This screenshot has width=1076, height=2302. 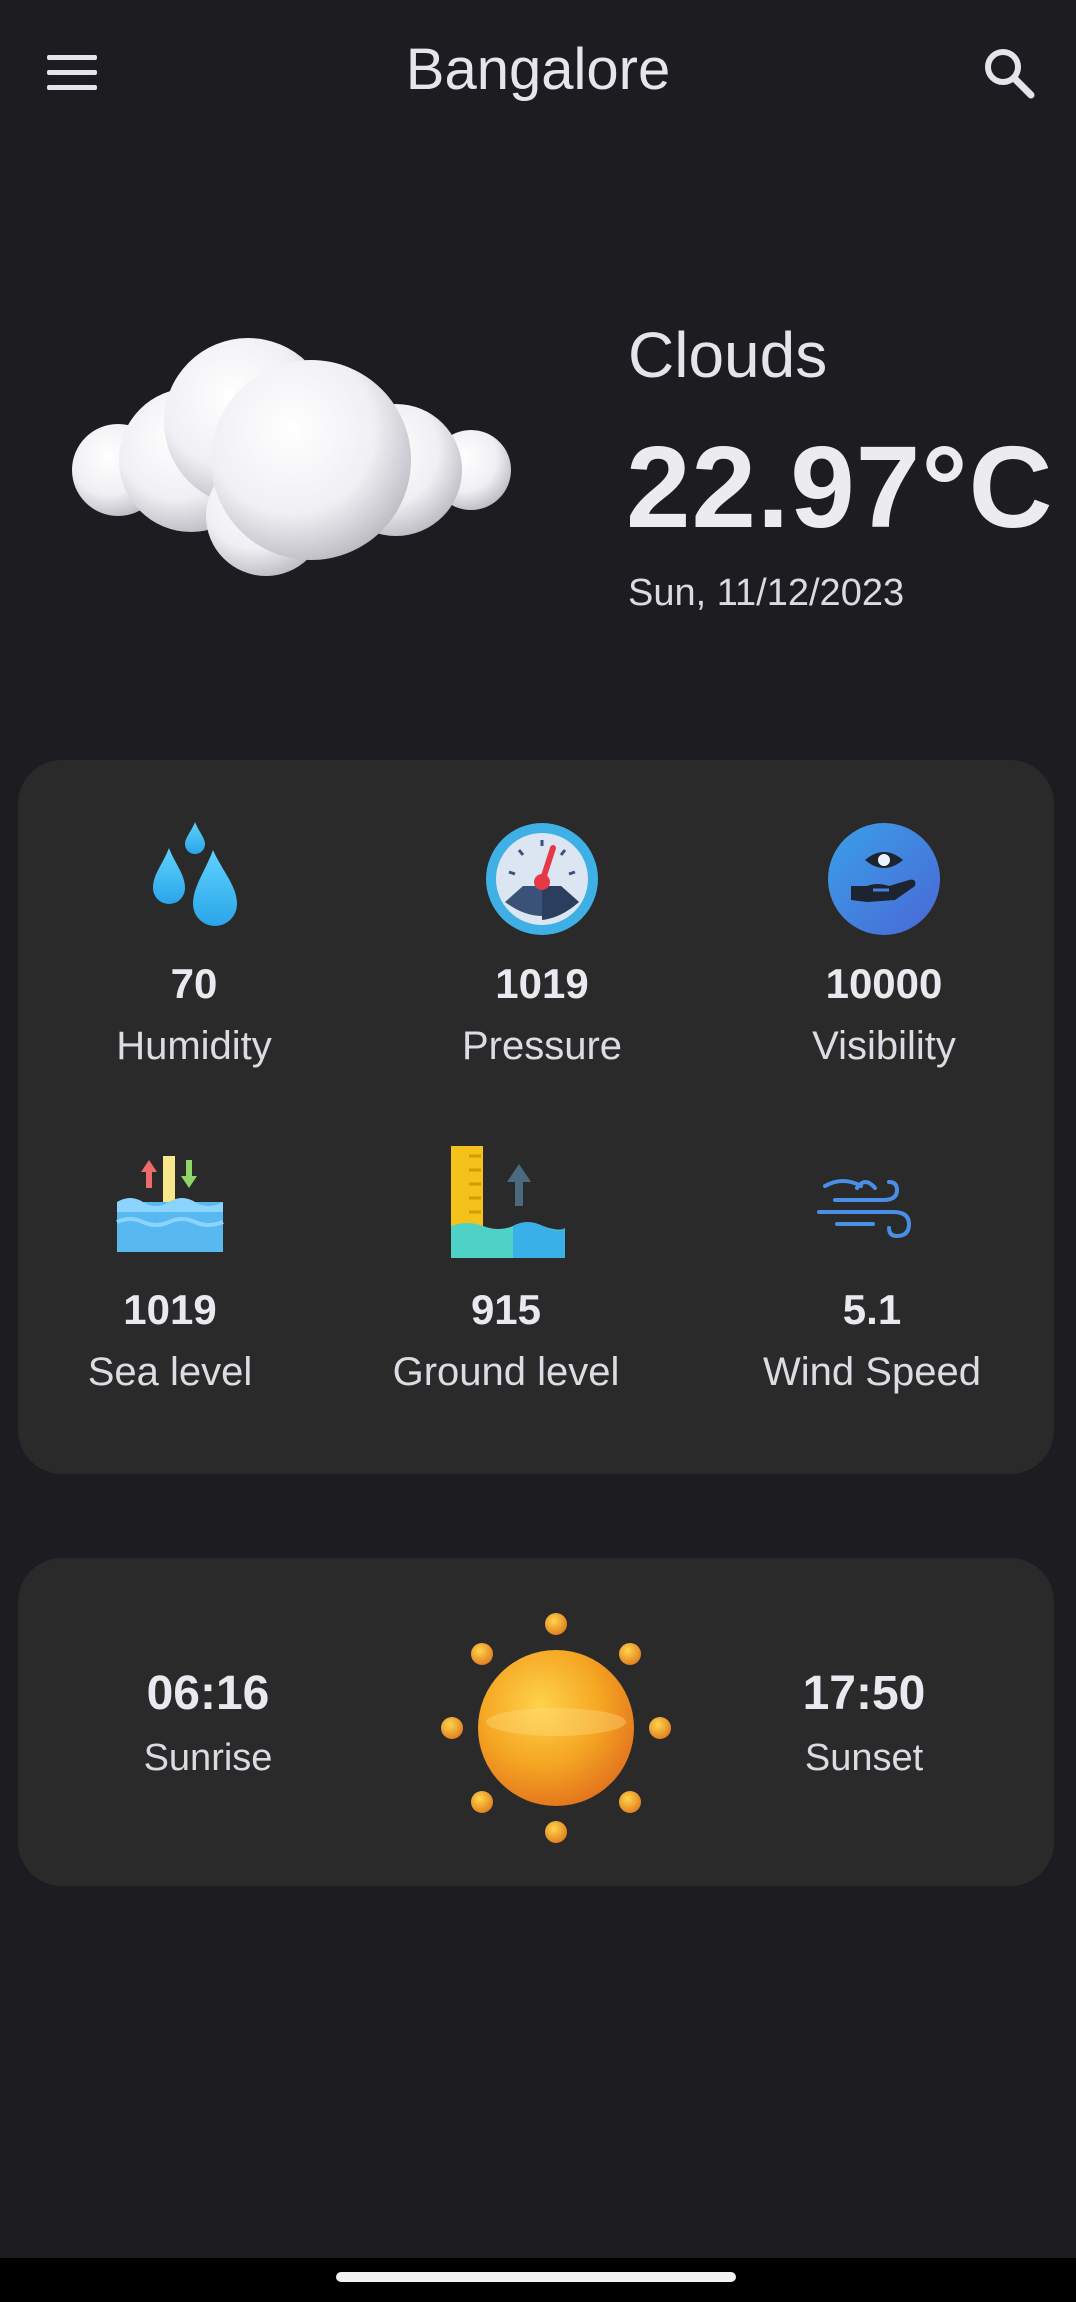 What do you see at coordinates (884, 944) in the screenshot?
I see `visibility-metric: 10000 Visibility` at bounding box center [884, 944].